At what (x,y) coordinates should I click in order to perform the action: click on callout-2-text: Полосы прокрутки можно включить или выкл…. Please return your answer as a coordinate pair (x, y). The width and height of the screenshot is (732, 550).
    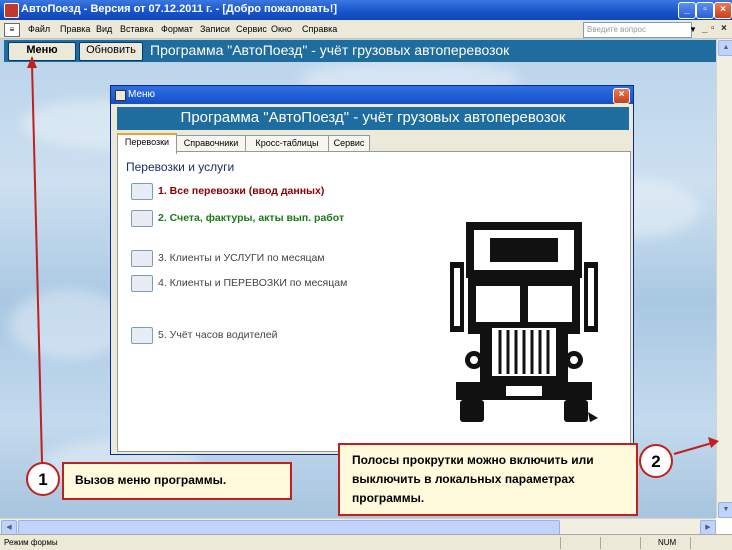
    Looking at the image, I should click on (488, 479).